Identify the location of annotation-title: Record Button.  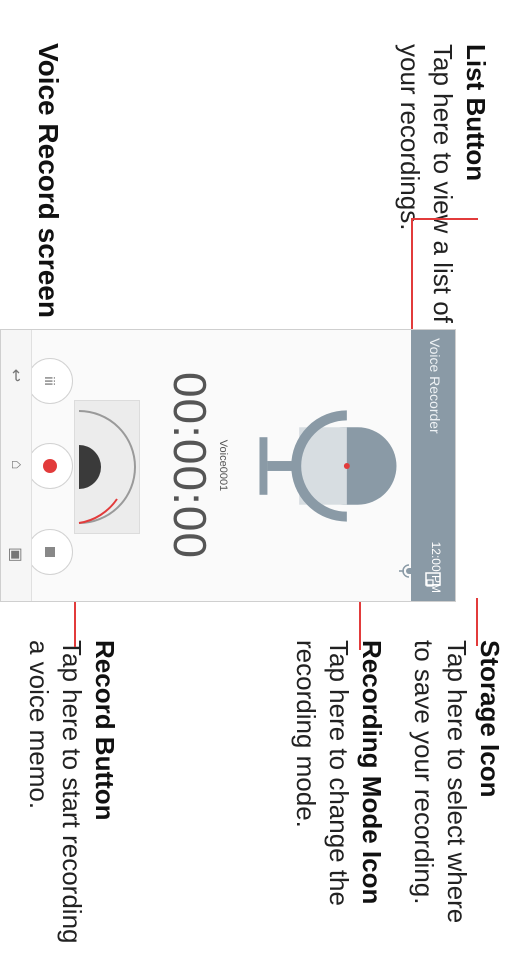
(105, 730).